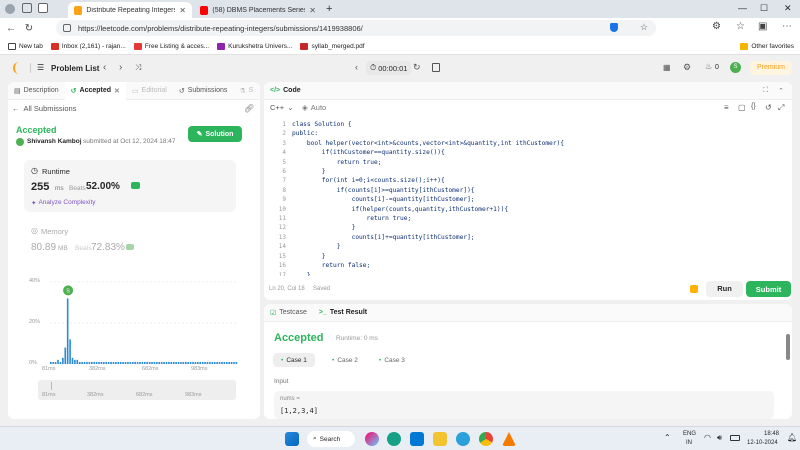 This screenshot has height=450, width=800. I want to click on username: Shivansh Kamboj, so click(54, 141).